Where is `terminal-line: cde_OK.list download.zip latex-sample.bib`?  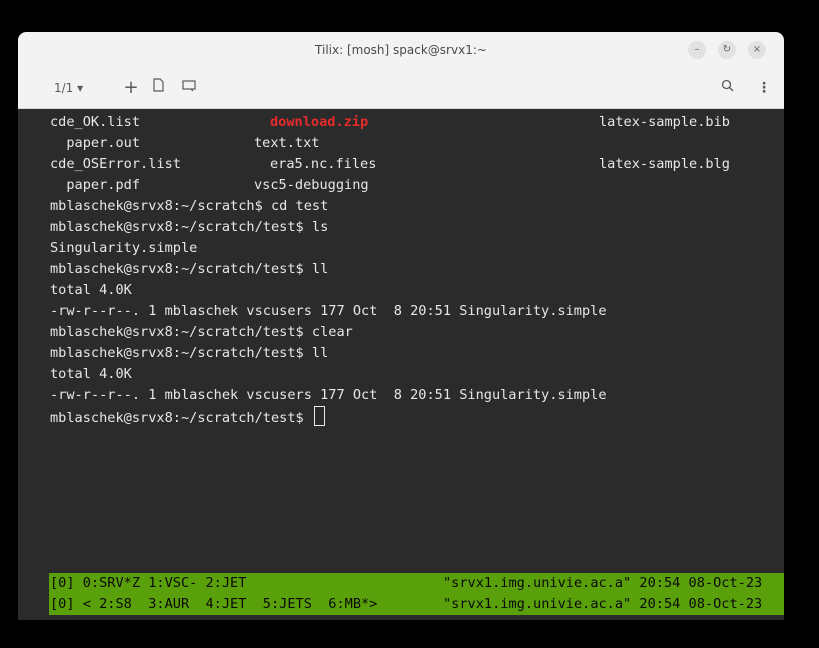 terminal-line: cde_OK.list download.zip latex-sample.bib is located at coordinates (390, 122).